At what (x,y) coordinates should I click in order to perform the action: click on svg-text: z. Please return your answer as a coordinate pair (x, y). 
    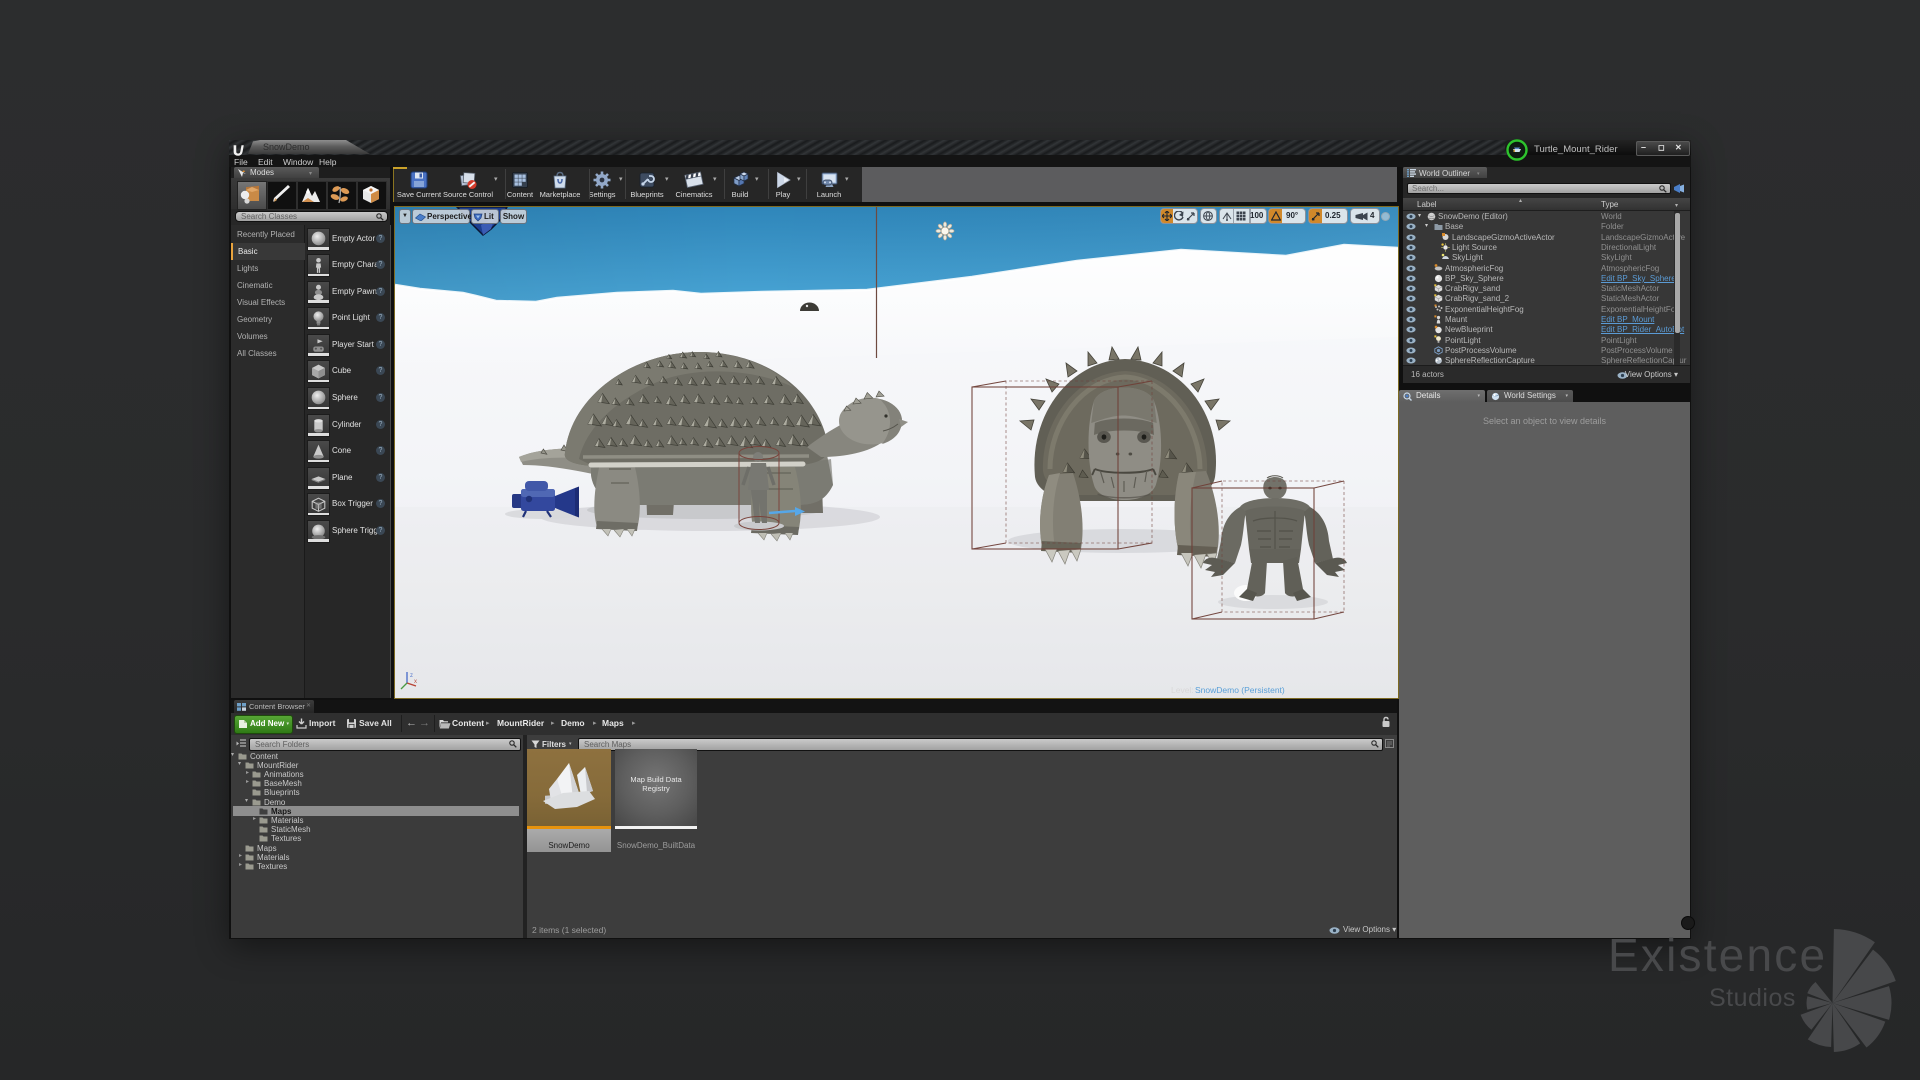
    Looking at the image, I should click on (411, 676).